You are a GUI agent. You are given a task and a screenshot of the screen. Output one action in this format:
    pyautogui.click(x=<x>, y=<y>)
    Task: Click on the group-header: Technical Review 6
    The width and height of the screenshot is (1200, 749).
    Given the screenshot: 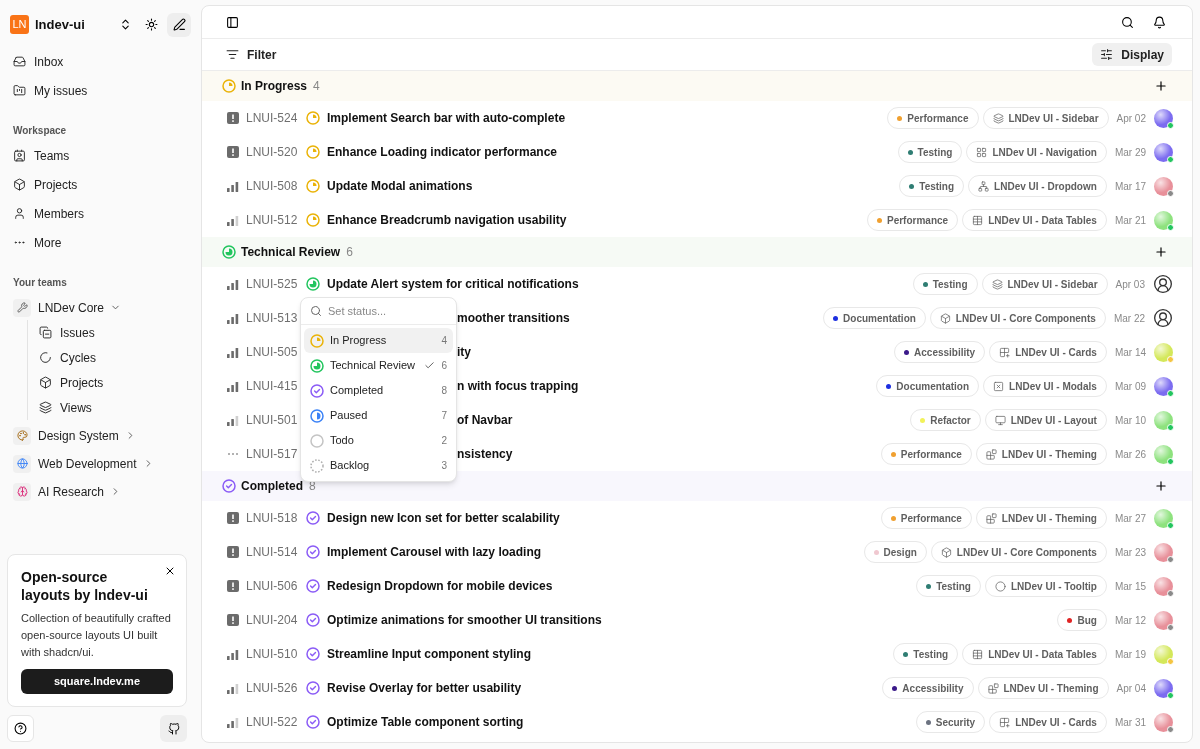 What is the action you would take?
    pyautogui.click(x=697, y=252)
    